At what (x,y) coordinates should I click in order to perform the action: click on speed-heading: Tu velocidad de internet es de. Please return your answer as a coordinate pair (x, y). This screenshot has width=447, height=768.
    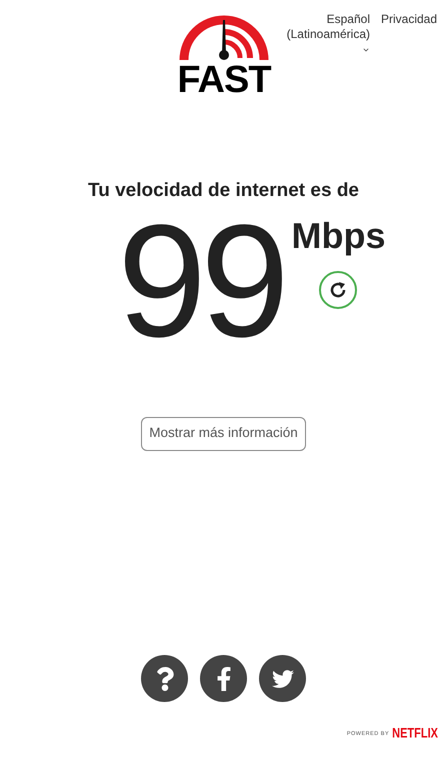
    Looking at the image, I should click on (223, 191).